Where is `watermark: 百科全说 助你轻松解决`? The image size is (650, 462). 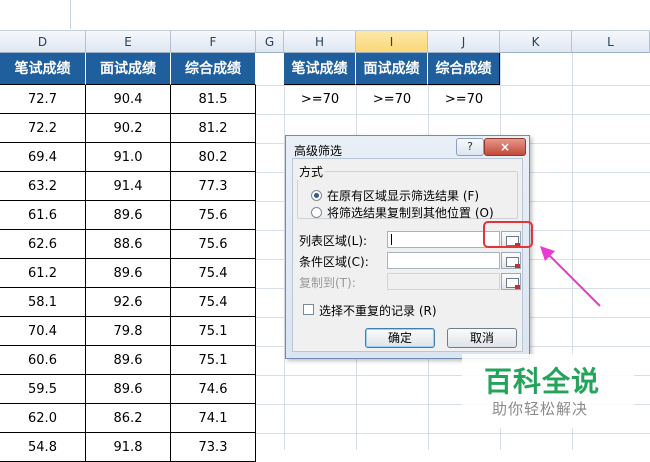 watermark: 百科全说 助你轻松解决 is located at coordinates (548, 391).